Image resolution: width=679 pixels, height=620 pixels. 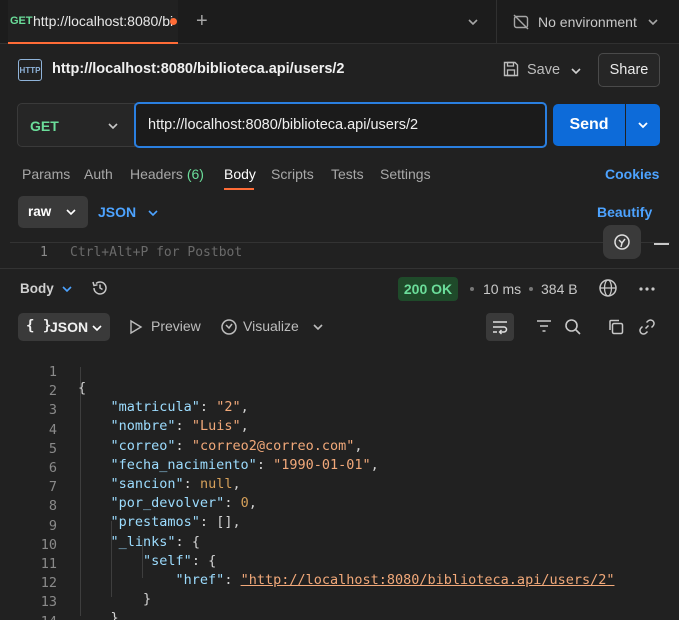 I want to click on postbot-button, so click(x=622, y=242).